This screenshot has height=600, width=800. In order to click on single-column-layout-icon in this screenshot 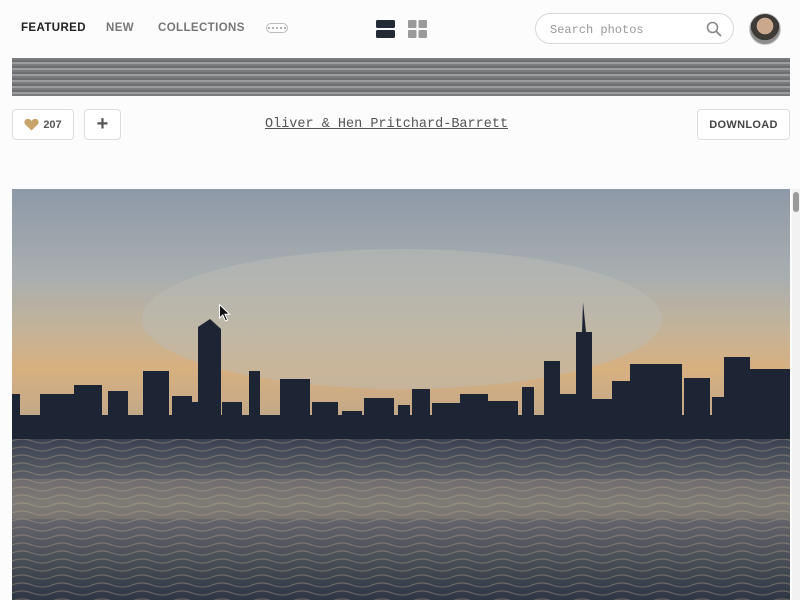, I will do `click(385, 29)`.